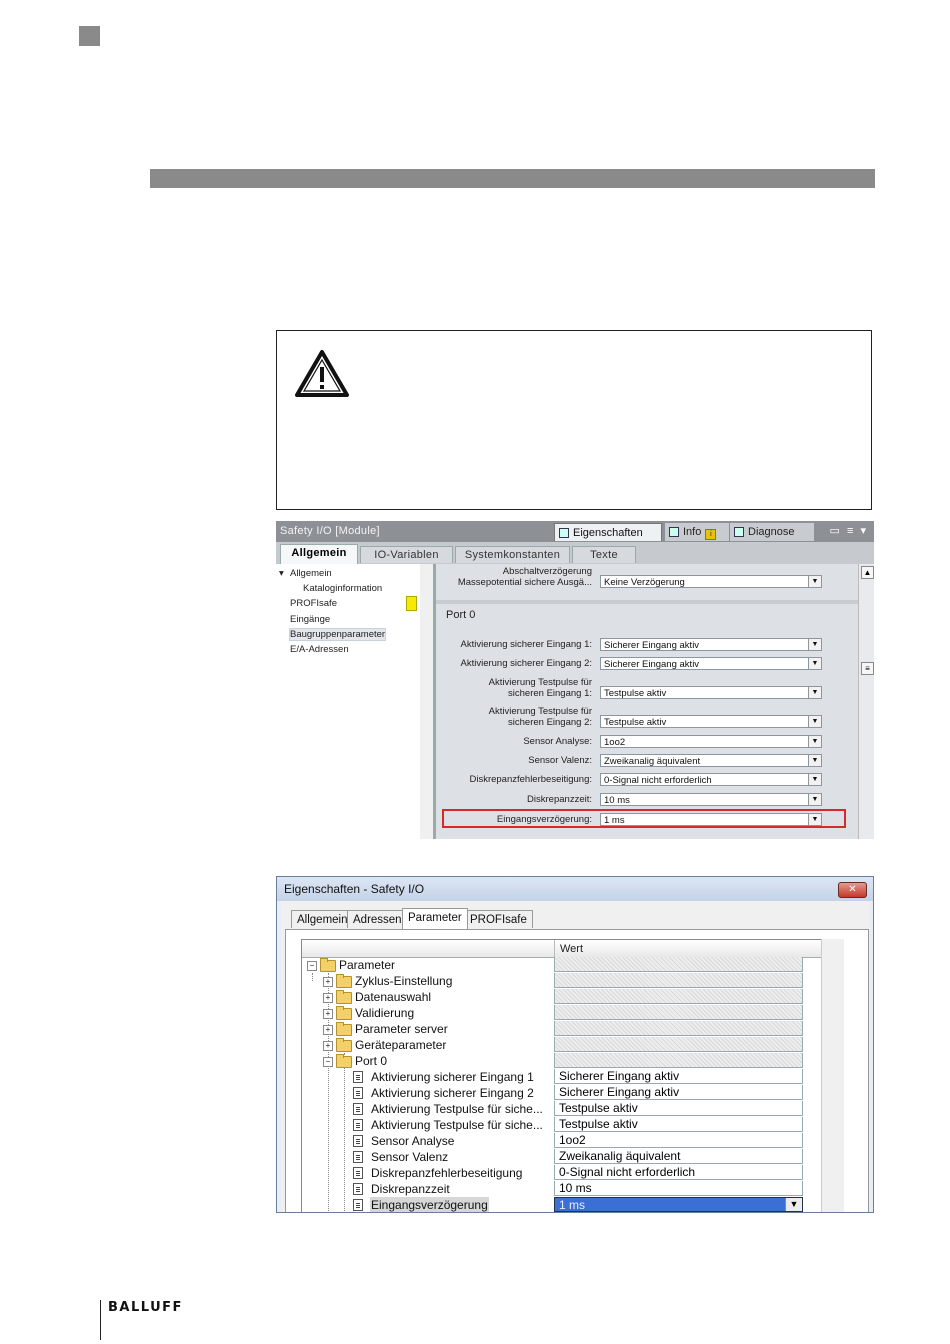  Describe the element at coordinates (313, 603) in the screenshot. I see `nav-item-profisafe: PROFIsafe` at that location.